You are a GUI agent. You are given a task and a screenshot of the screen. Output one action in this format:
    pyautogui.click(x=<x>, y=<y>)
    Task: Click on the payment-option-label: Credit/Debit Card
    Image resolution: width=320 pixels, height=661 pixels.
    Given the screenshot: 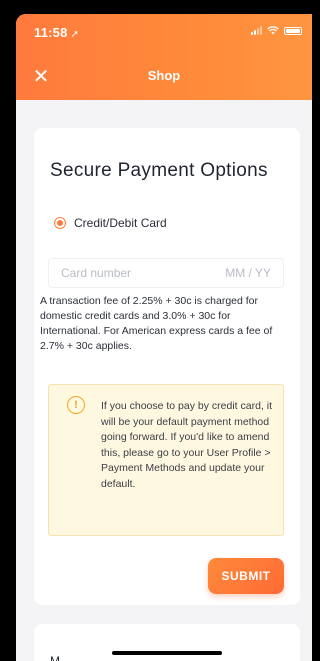 What is the action you would take?
    pyautogui.click(x=120, y=223)
    